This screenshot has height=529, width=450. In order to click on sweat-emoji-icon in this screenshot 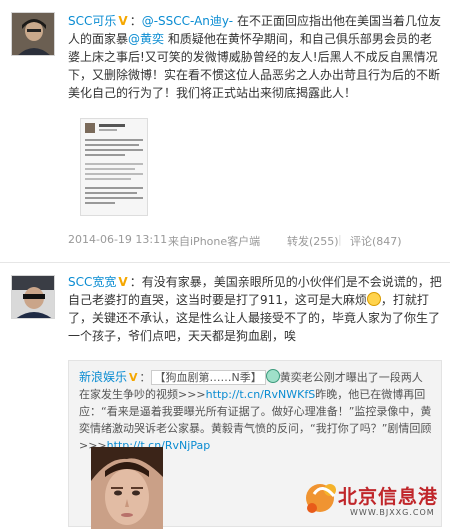, I will do `click(373, 299)`.